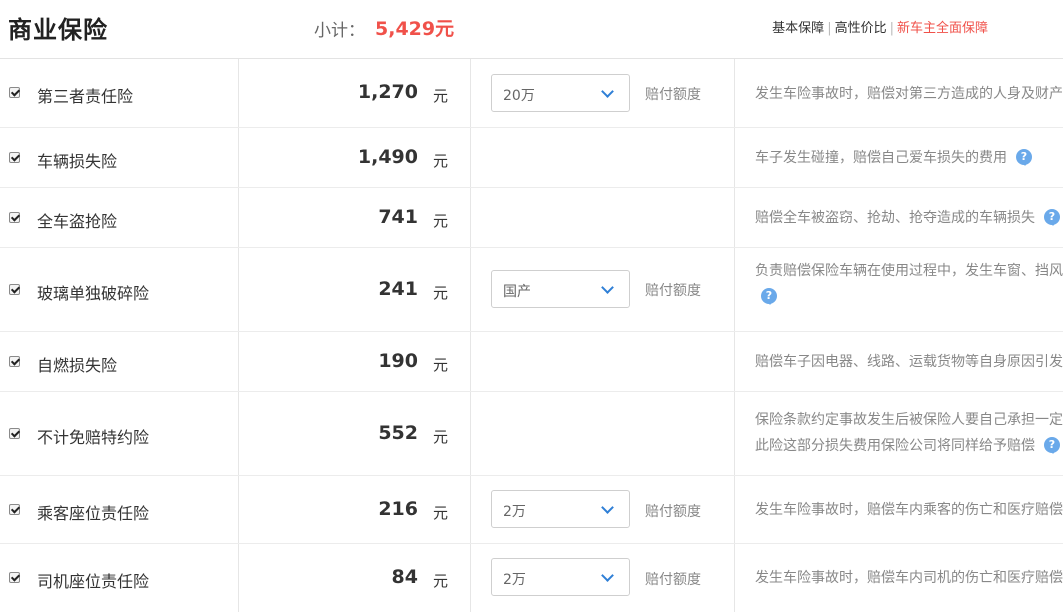 The width and height of the screenshot is (1063, 612). I want to click on insurance-name: 司机座位责任险, so click(93, 581).